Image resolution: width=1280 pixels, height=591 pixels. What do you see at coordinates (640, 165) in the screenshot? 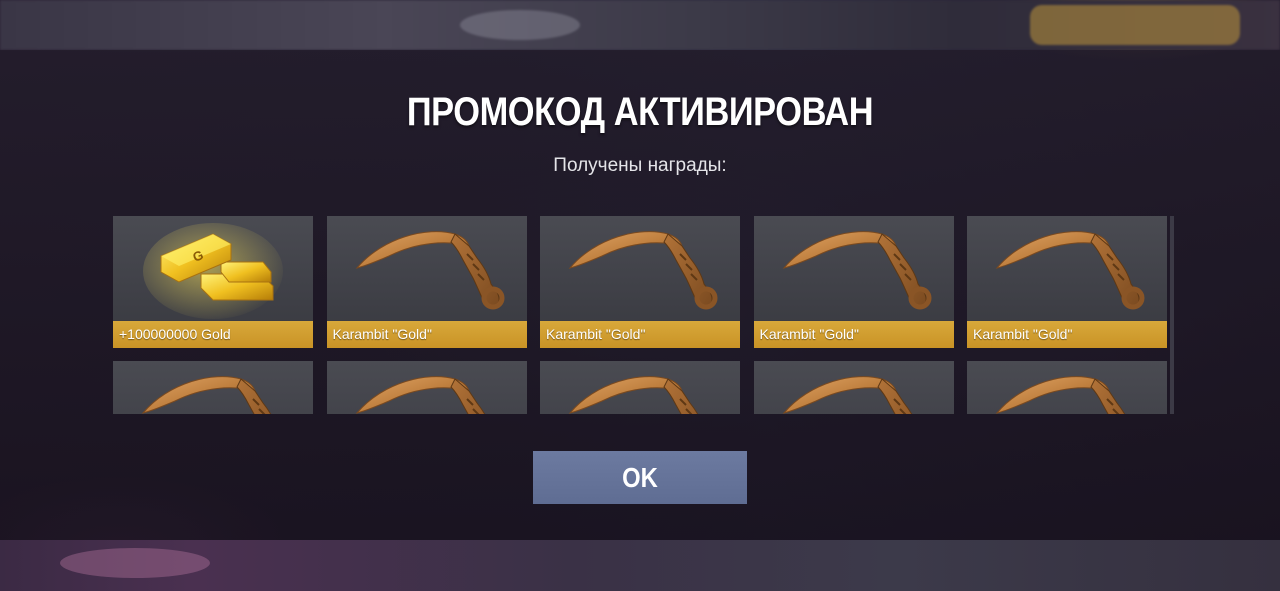
I see `dialog-subtitle: Получены награды:` at bounding box center [640, 165].